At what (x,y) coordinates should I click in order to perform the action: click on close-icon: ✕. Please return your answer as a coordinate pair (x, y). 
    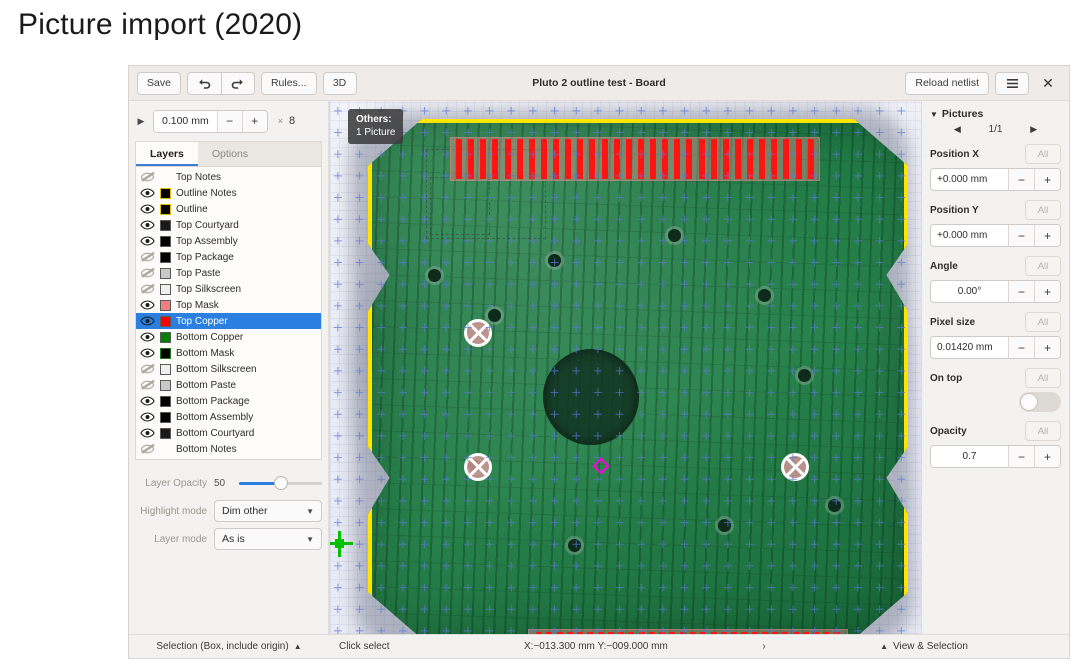
    Looking at the image, I should click on (1048, 83).